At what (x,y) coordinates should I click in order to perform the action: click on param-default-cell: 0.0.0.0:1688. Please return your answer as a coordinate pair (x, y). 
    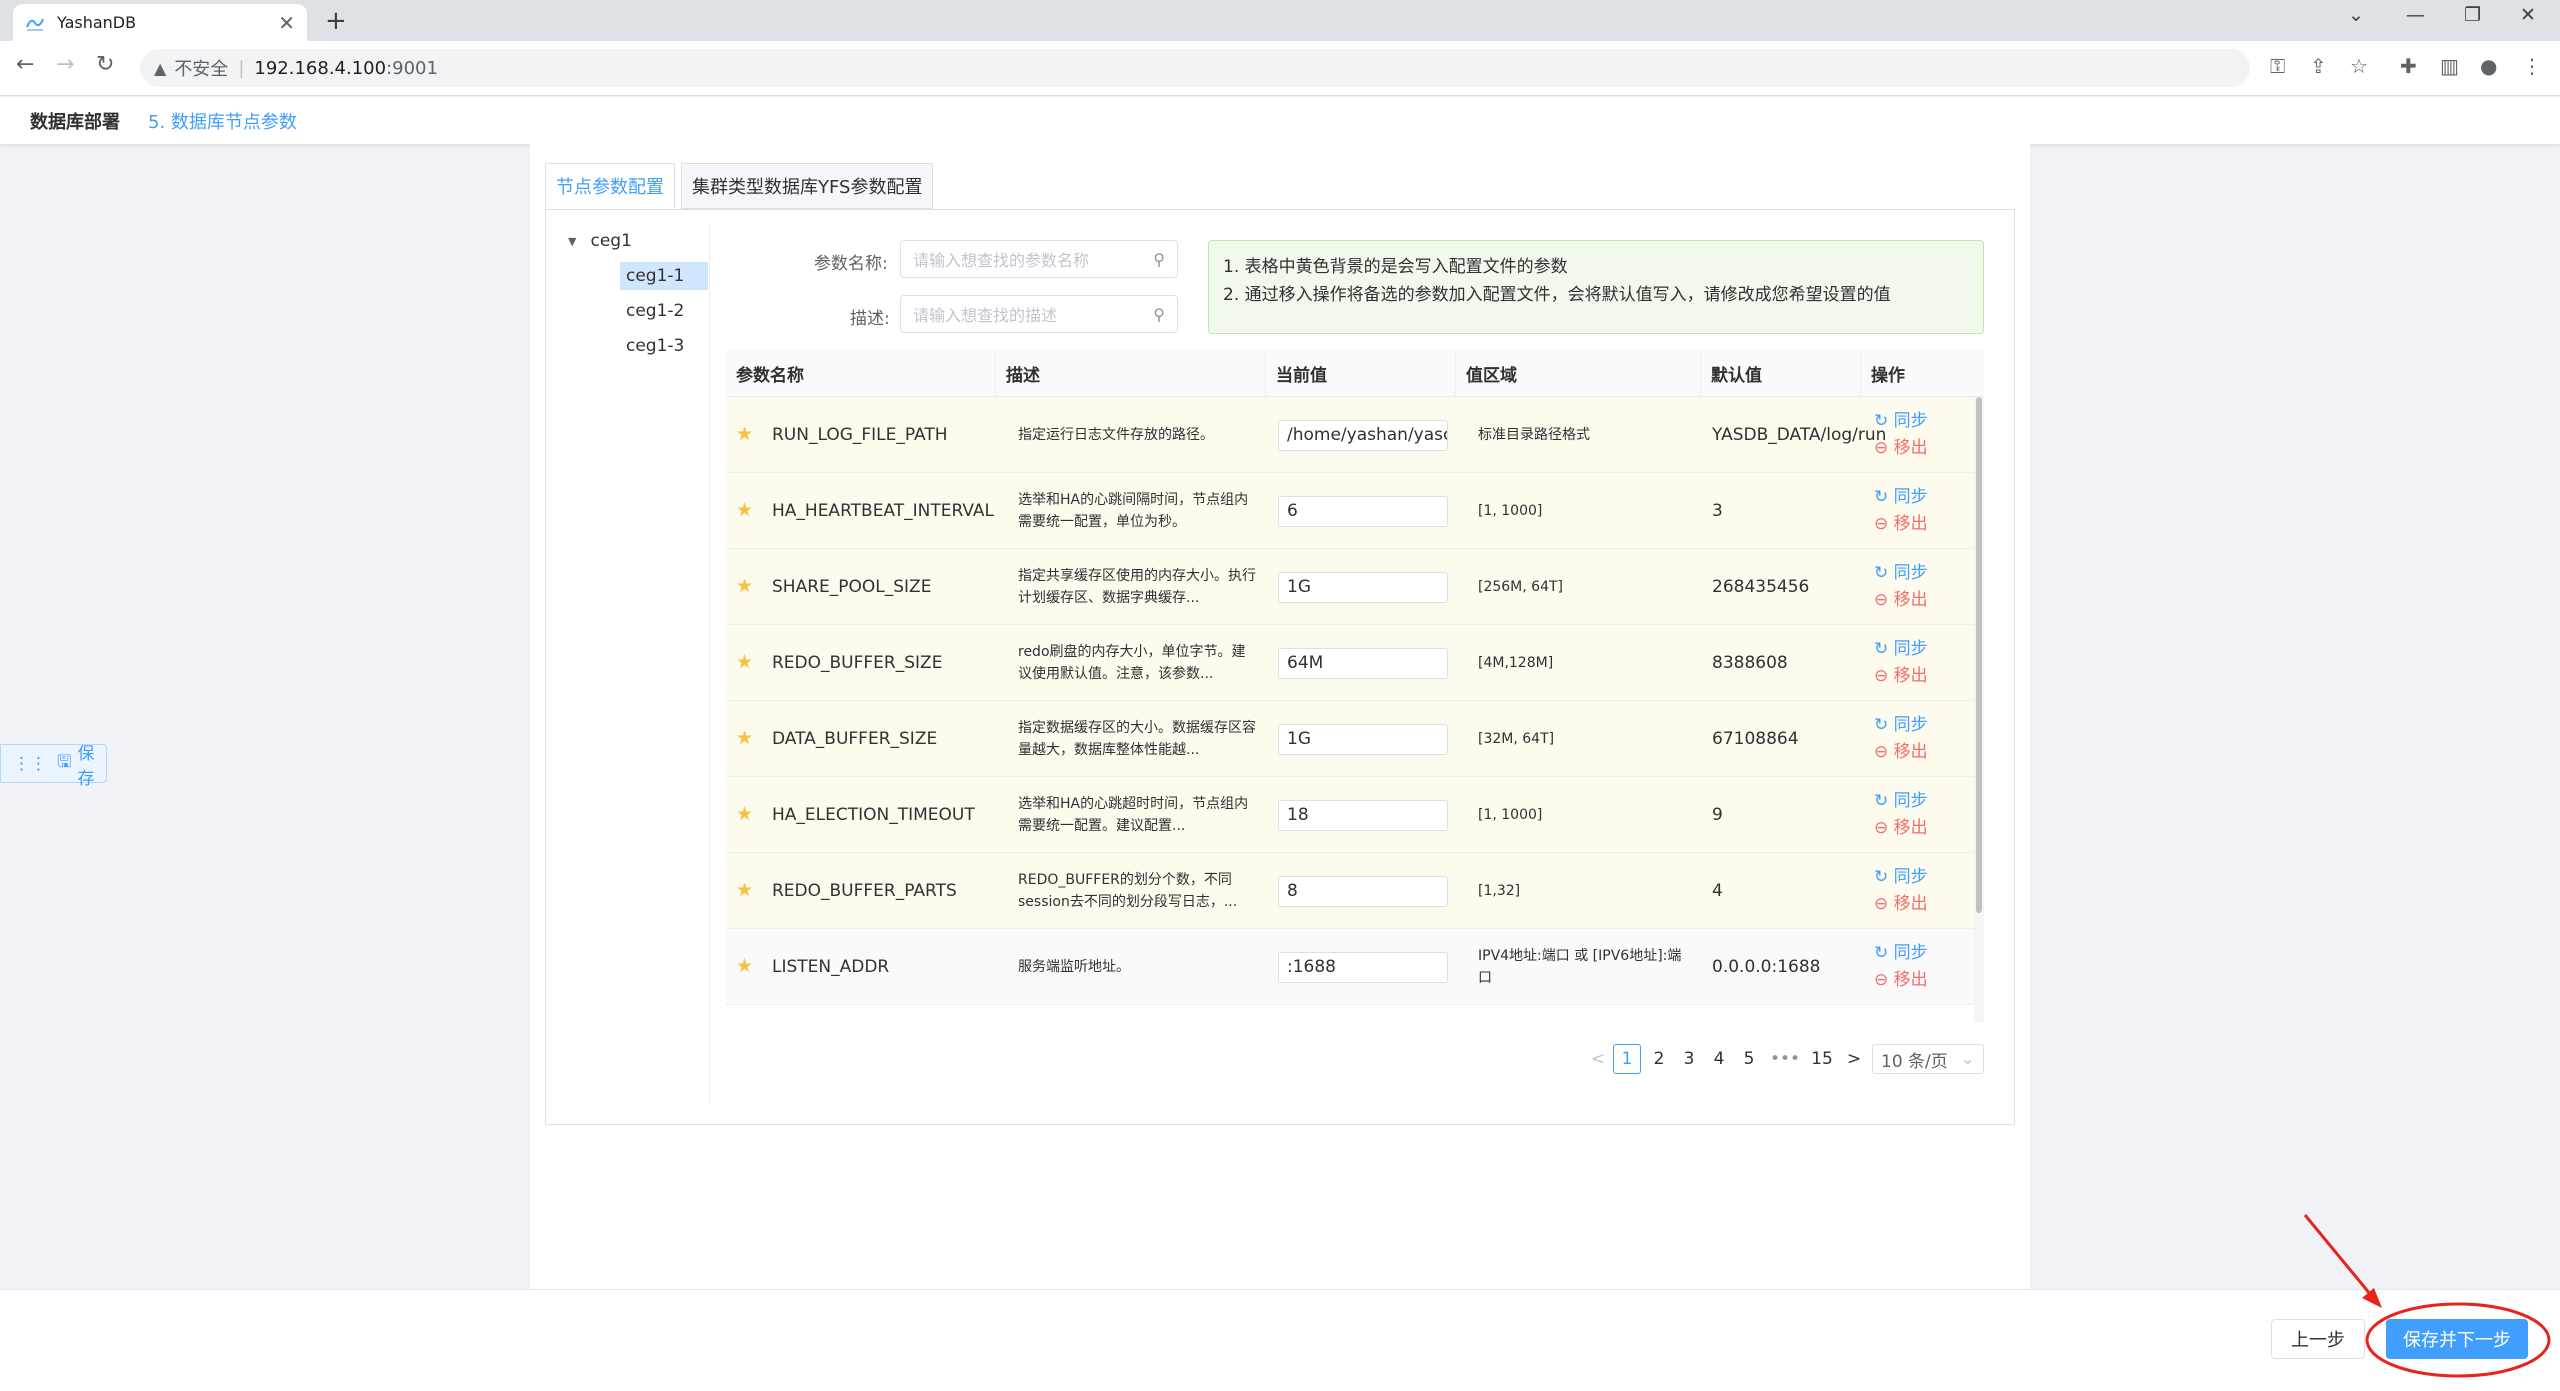
    Looking at the image, I should click on (1766, 967).